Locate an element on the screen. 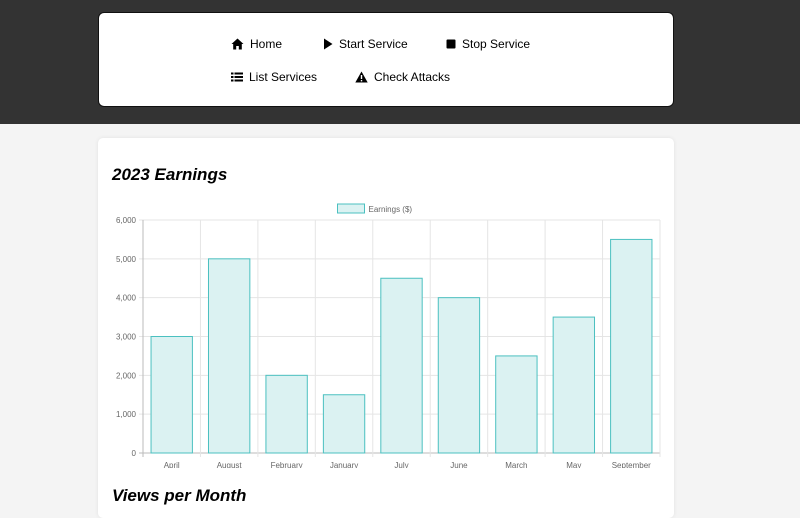 The width and height of the screenshot is (800, 518). bar-september is located at coordinates (631, 346).